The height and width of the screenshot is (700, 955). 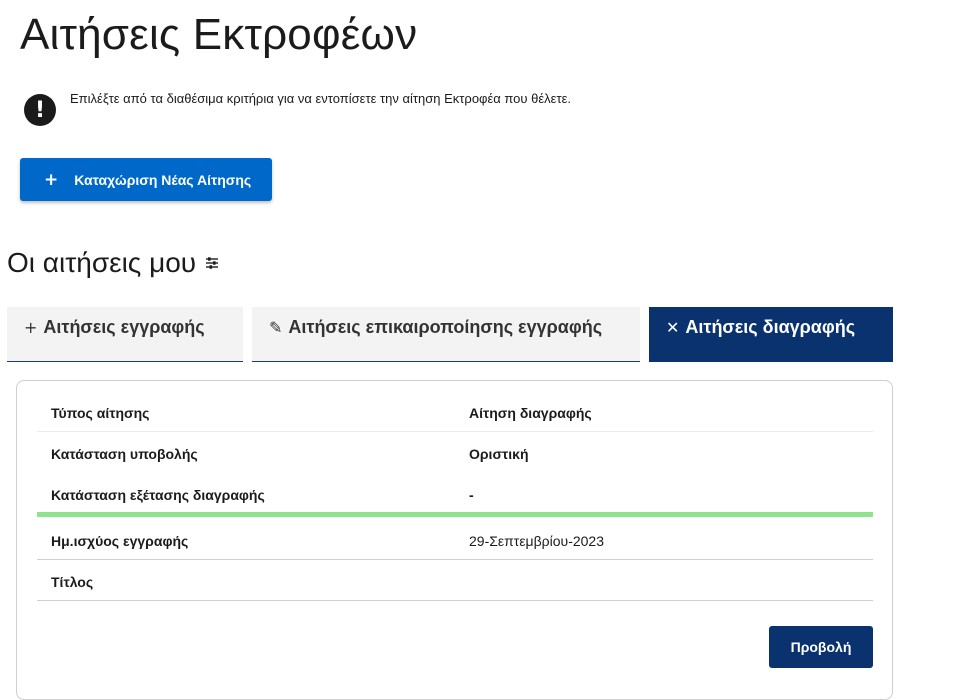 I want to click on tab-label: Αιτήσεις διαγραφής, so click(x=770, y=327).